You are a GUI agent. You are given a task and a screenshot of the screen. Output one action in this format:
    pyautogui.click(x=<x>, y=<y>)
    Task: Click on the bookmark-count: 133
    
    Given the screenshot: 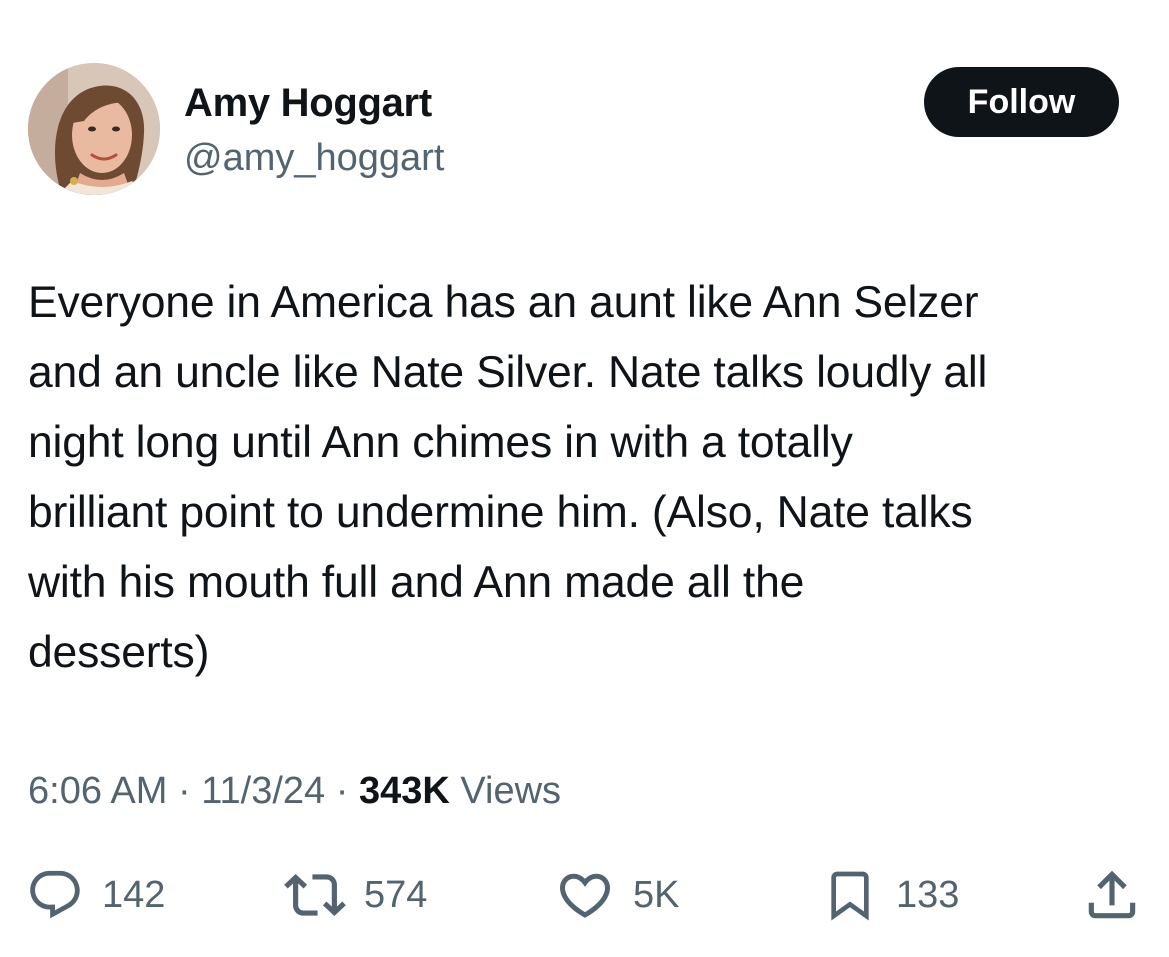 What is the action you would take?
    pyautogui.click(x=928, y=895)
    